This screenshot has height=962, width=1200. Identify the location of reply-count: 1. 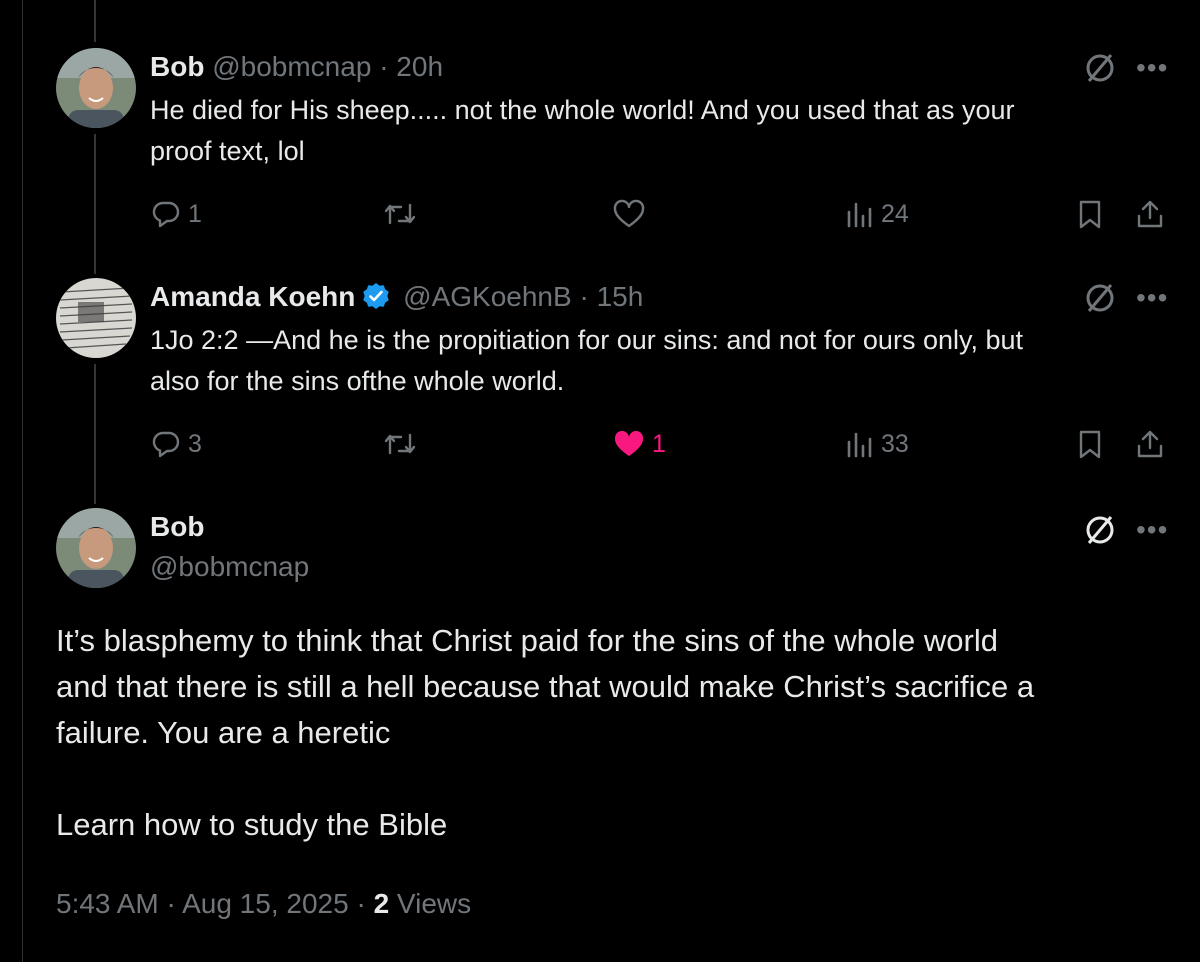
(195, 213).